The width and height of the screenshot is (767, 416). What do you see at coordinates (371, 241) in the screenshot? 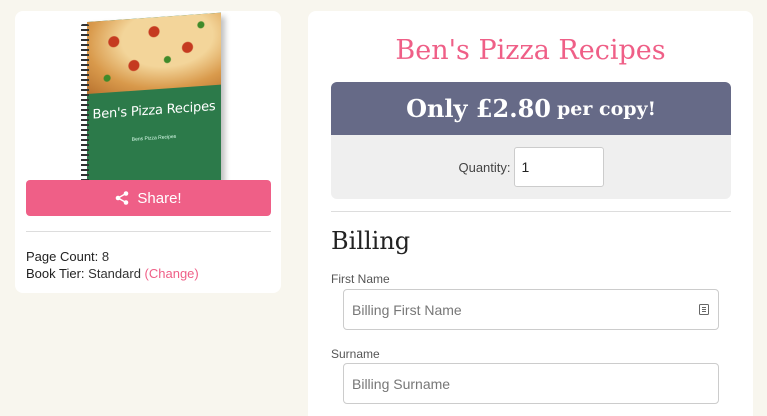
I see `billing-heading: Billing` at bounding box center [371, 241].